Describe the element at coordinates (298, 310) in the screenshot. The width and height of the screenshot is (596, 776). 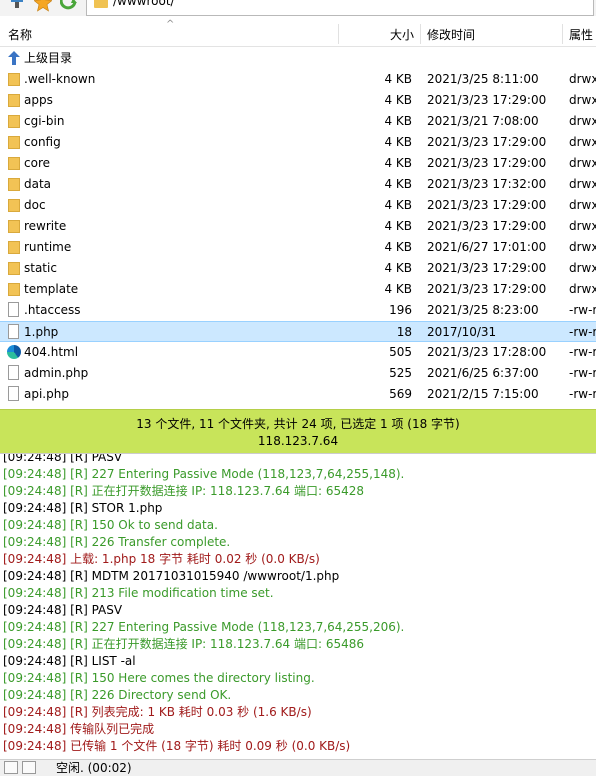
I see `file-row: .htaccess 196 2021/3/25 8:23:00 -rw-r` at that location.